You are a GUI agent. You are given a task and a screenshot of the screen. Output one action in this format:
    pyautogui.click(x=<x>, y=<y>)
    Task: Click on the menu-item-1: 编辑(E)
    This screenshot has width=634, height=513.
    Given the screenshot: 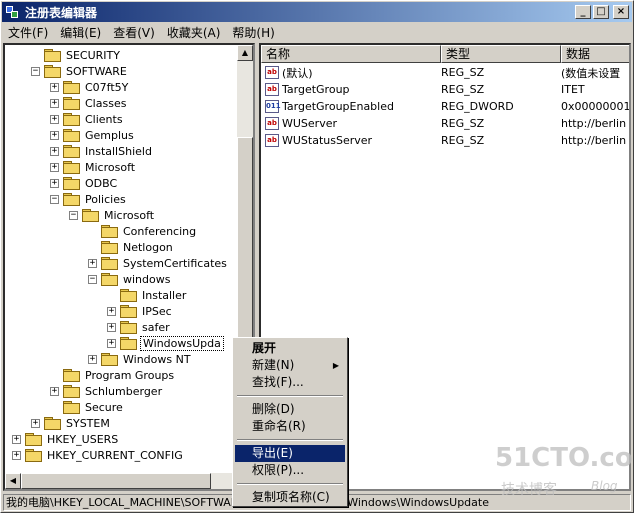 What is the action you would take?
    pyautogui.click(x=80, y=32)
    